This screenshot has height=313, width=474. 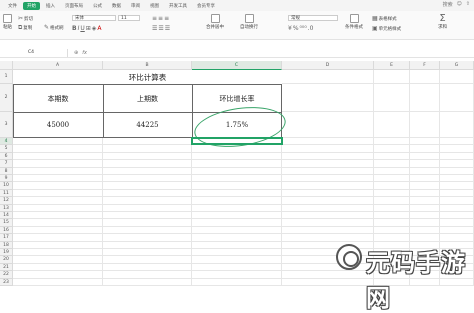 What do you see at coordinates (6, 267) in the screenshot?
I see `row-header-21: 21` at bounding box center [6, 267].